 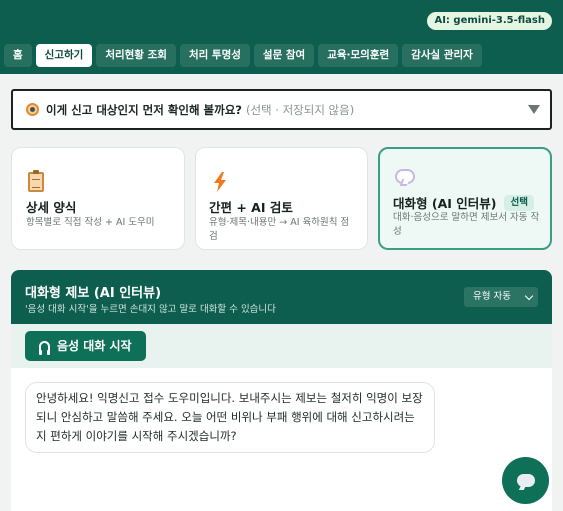 I want to click on nav-tab-home: 홈, so click(x=18, y=55).